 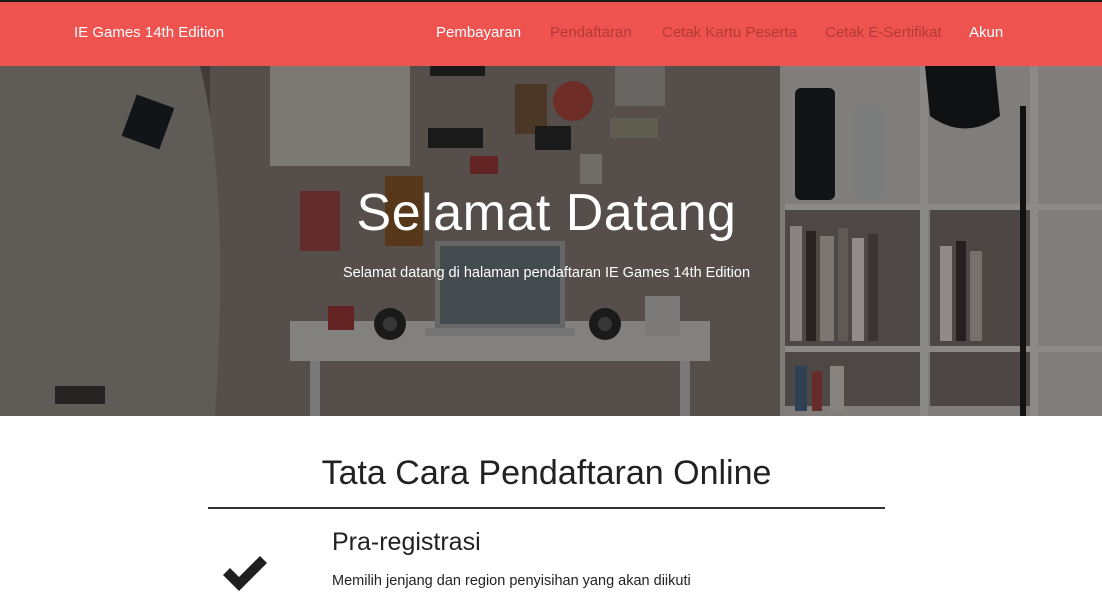 I want to click on nav-item-cetak-e-sertifikat: Cetak E-Sertifikat, so click(x=883, y=32).